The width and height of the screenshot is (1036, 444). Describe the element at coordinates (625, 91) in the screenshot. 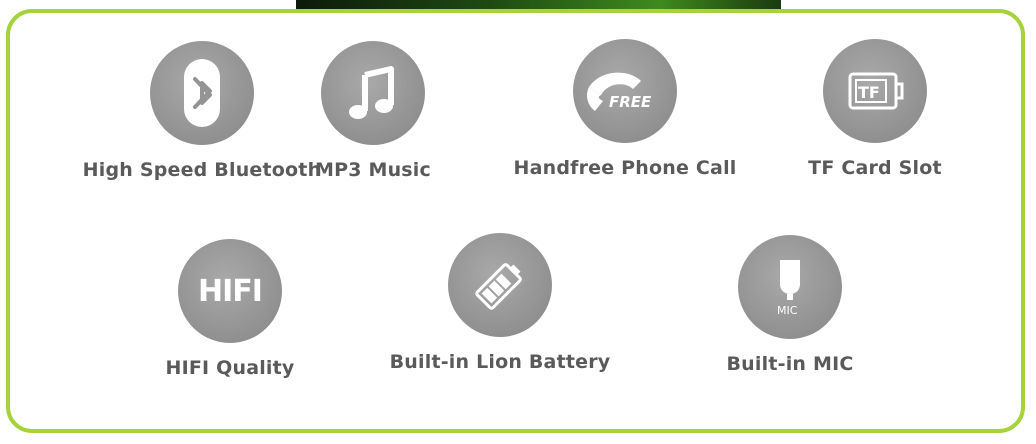

I see `handfree-phone-icon: FREE` at that location.